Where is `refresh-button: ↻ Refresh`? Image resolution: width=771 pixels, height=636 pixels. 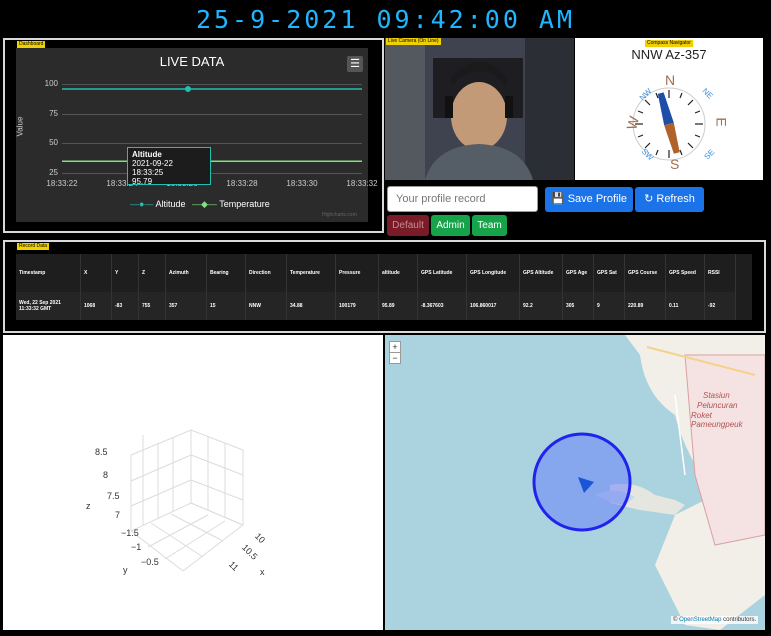
refresh-button: ↻ Refresh is located at coordinates (669, 199).